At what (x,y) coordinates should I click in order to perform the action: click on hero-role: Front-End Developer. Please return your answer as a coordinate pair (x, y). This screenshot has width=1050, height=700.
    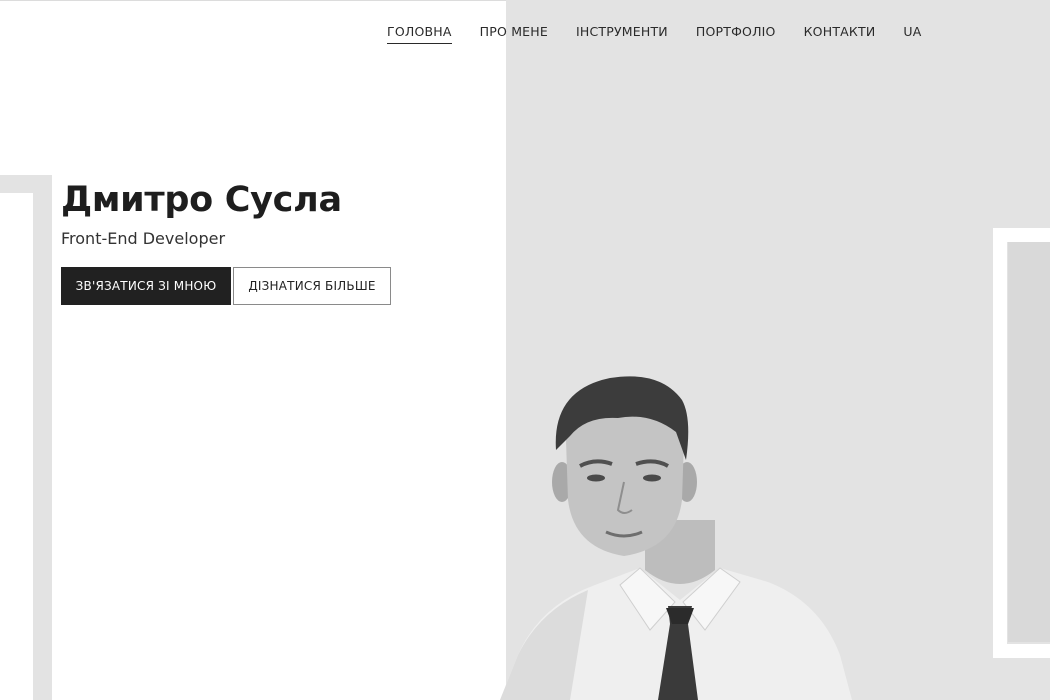
    Looking at the image, I should click on (143, 238).